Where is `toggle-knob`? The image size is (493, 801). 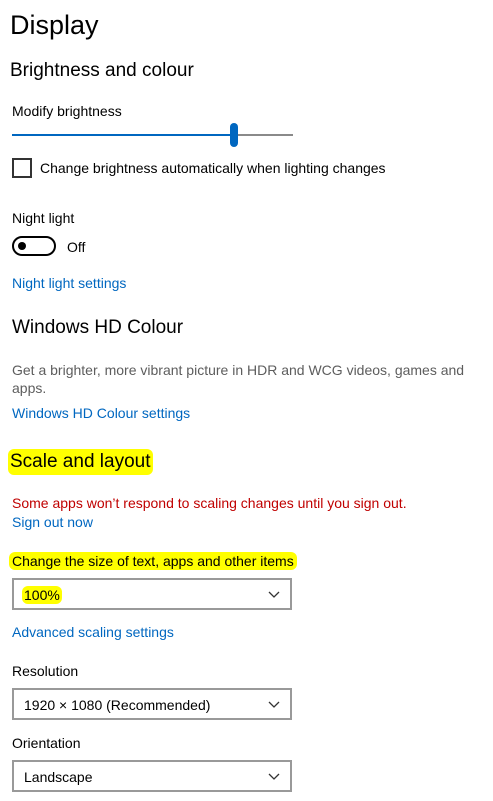
toggle-knob is located at coordinates (22, 246).